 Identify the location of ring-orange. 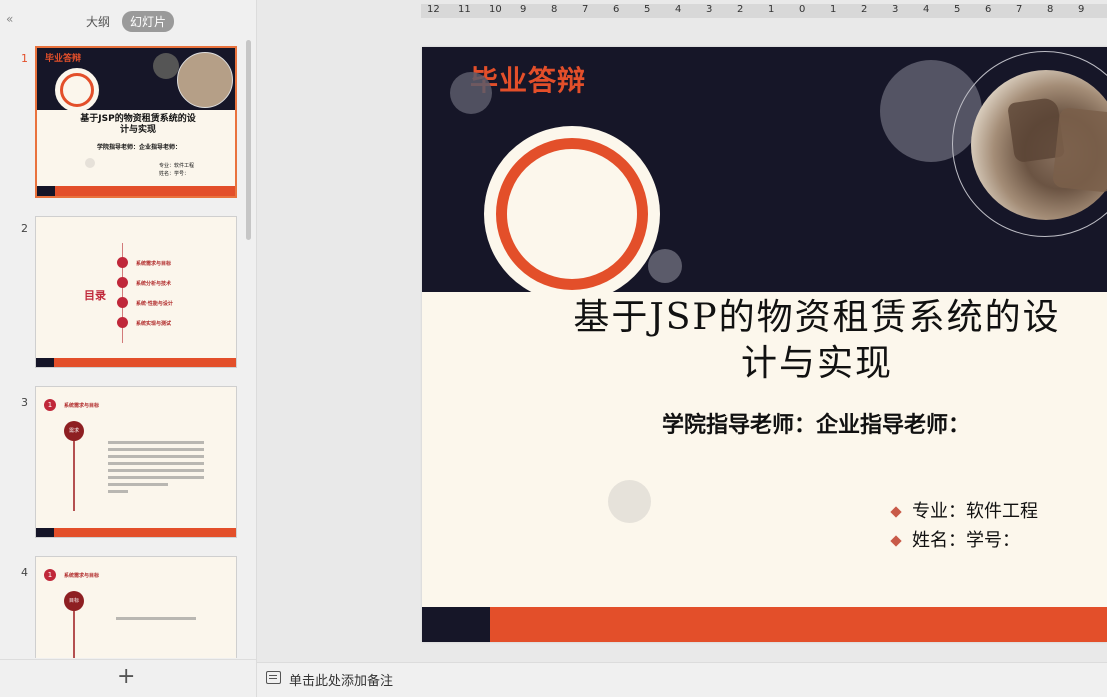
(572, 214).